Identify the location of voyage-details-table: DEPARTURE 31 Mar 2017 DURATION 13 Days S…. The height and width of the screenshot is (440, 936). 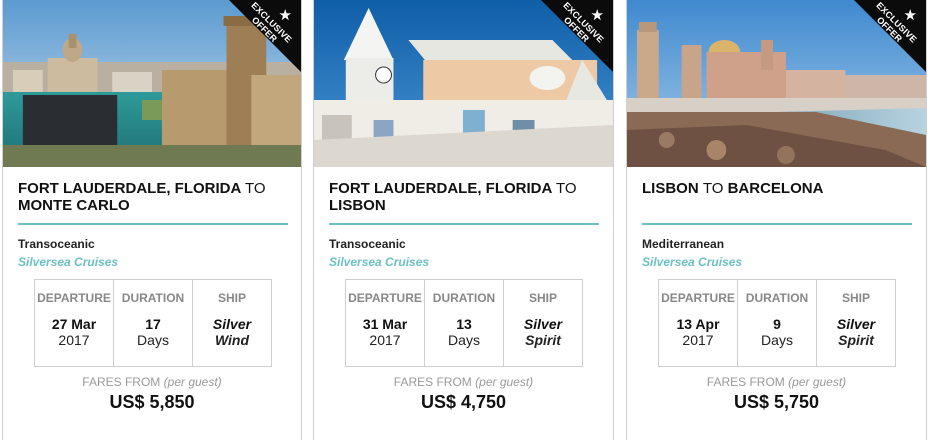
(464, 323).